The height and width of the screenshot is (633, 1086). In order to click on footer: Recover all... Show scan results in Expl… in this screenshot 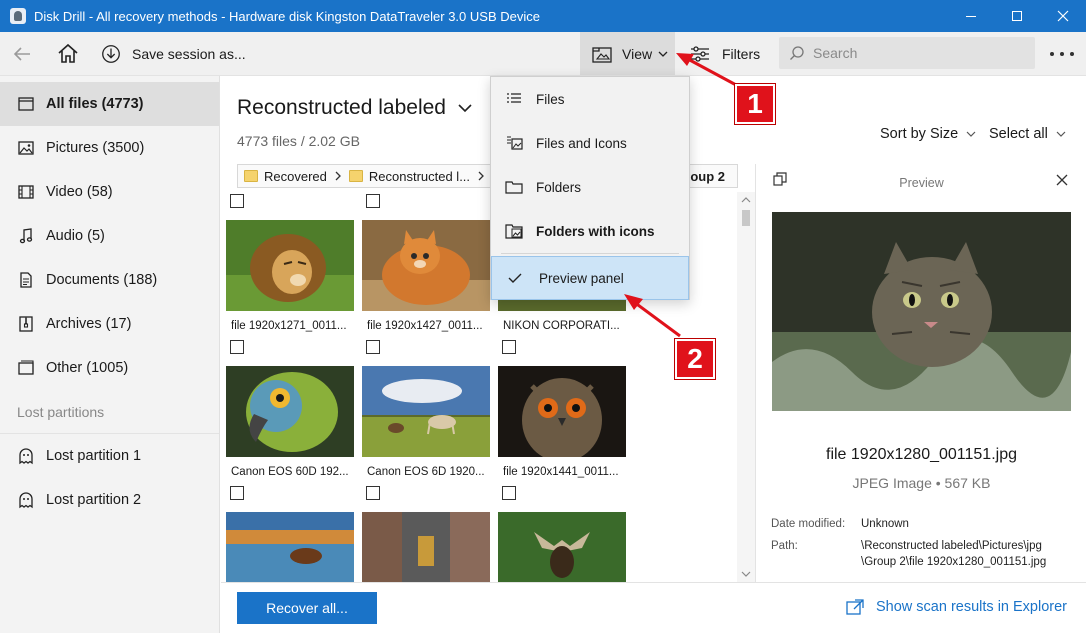, I will do `click(653, 607)`.